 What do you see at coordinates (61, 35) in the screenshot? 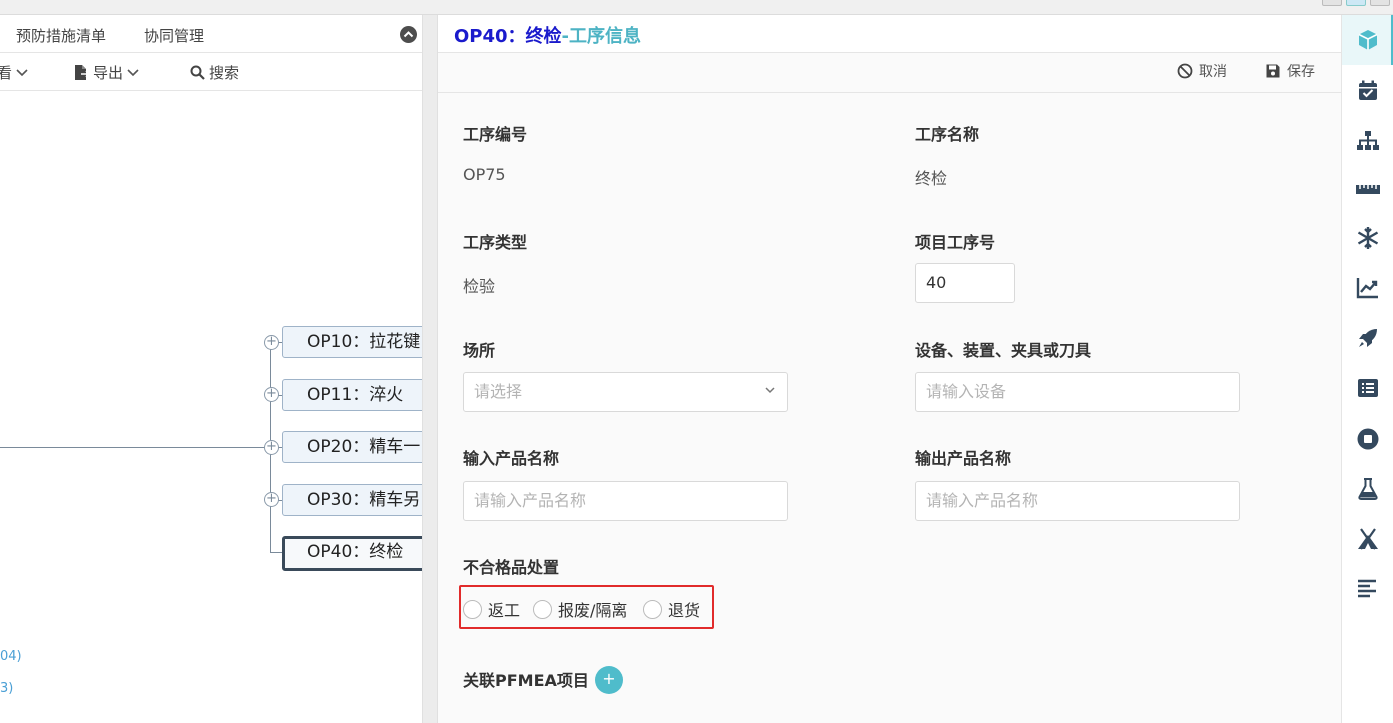
I see `tab-preventive-list: 预防措施清单` at bounding box center [61, 35].